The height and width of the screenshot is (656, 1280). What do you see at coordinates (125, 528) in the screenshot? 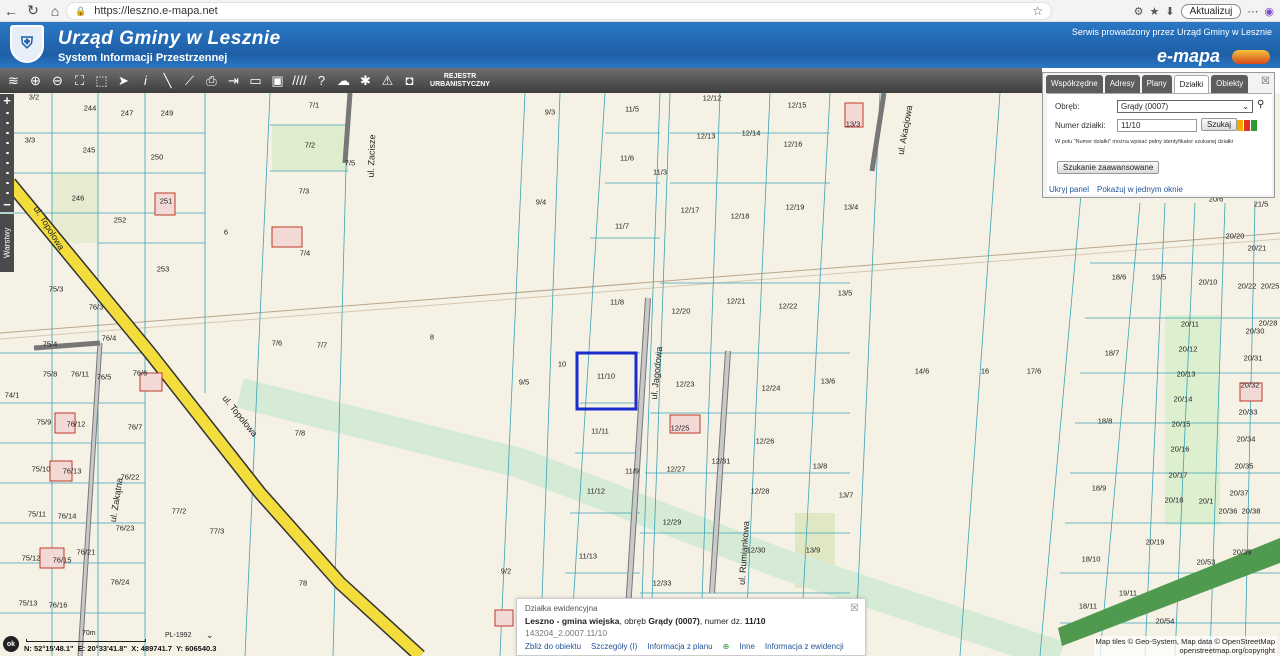
I see `parcel-label: 76/23` at bounding box center [125, 528].